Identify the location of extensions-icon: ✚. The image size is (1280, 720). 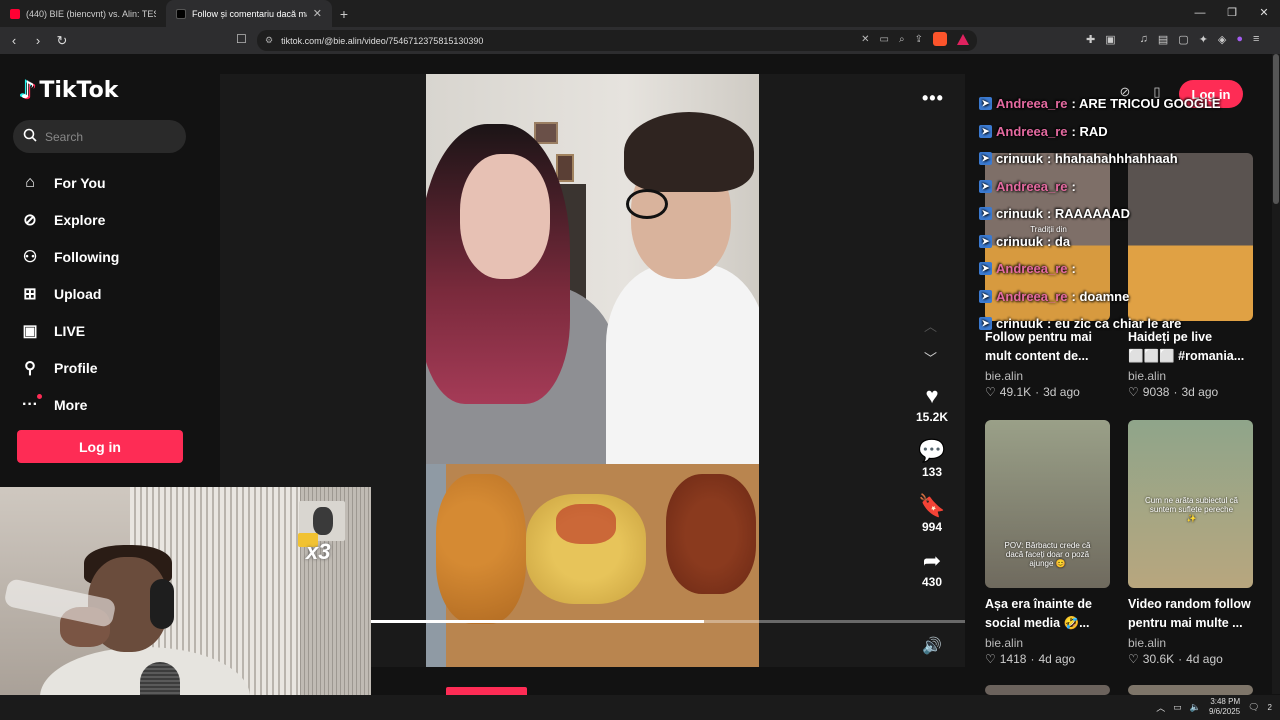
(1090, 39).